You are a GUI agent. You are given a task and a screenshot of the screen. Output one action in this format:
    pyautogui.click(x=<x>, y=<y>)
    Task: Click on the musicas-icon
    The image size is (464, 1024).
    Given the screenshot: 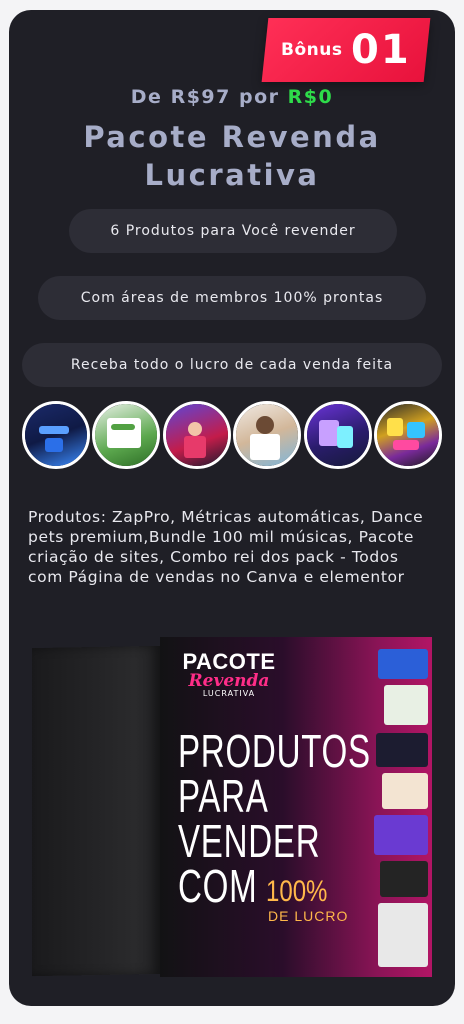 What is the action you would take?
    pyautogui.click(x=267, y=435)
    